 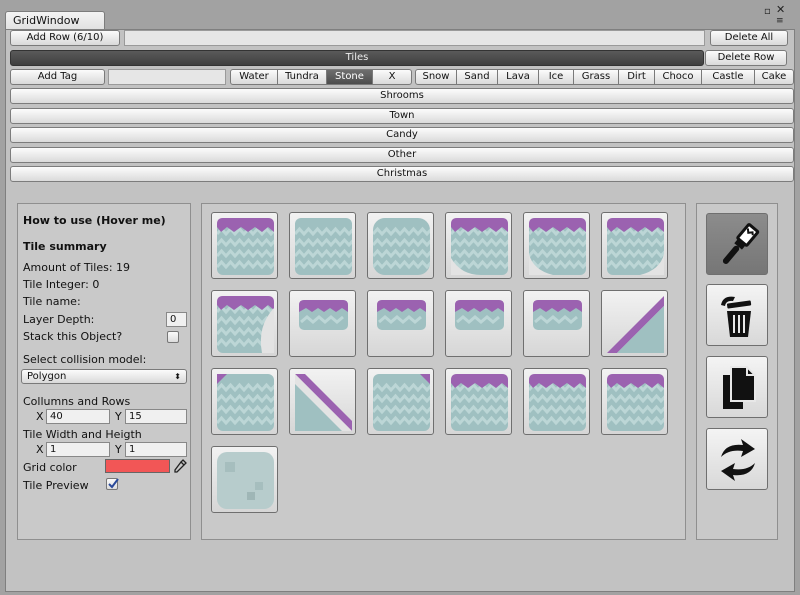 What do you see at coordinates (78, 449) in the screenshot?
I see `tile-width-field: 1` at bounding box center [78, 449].